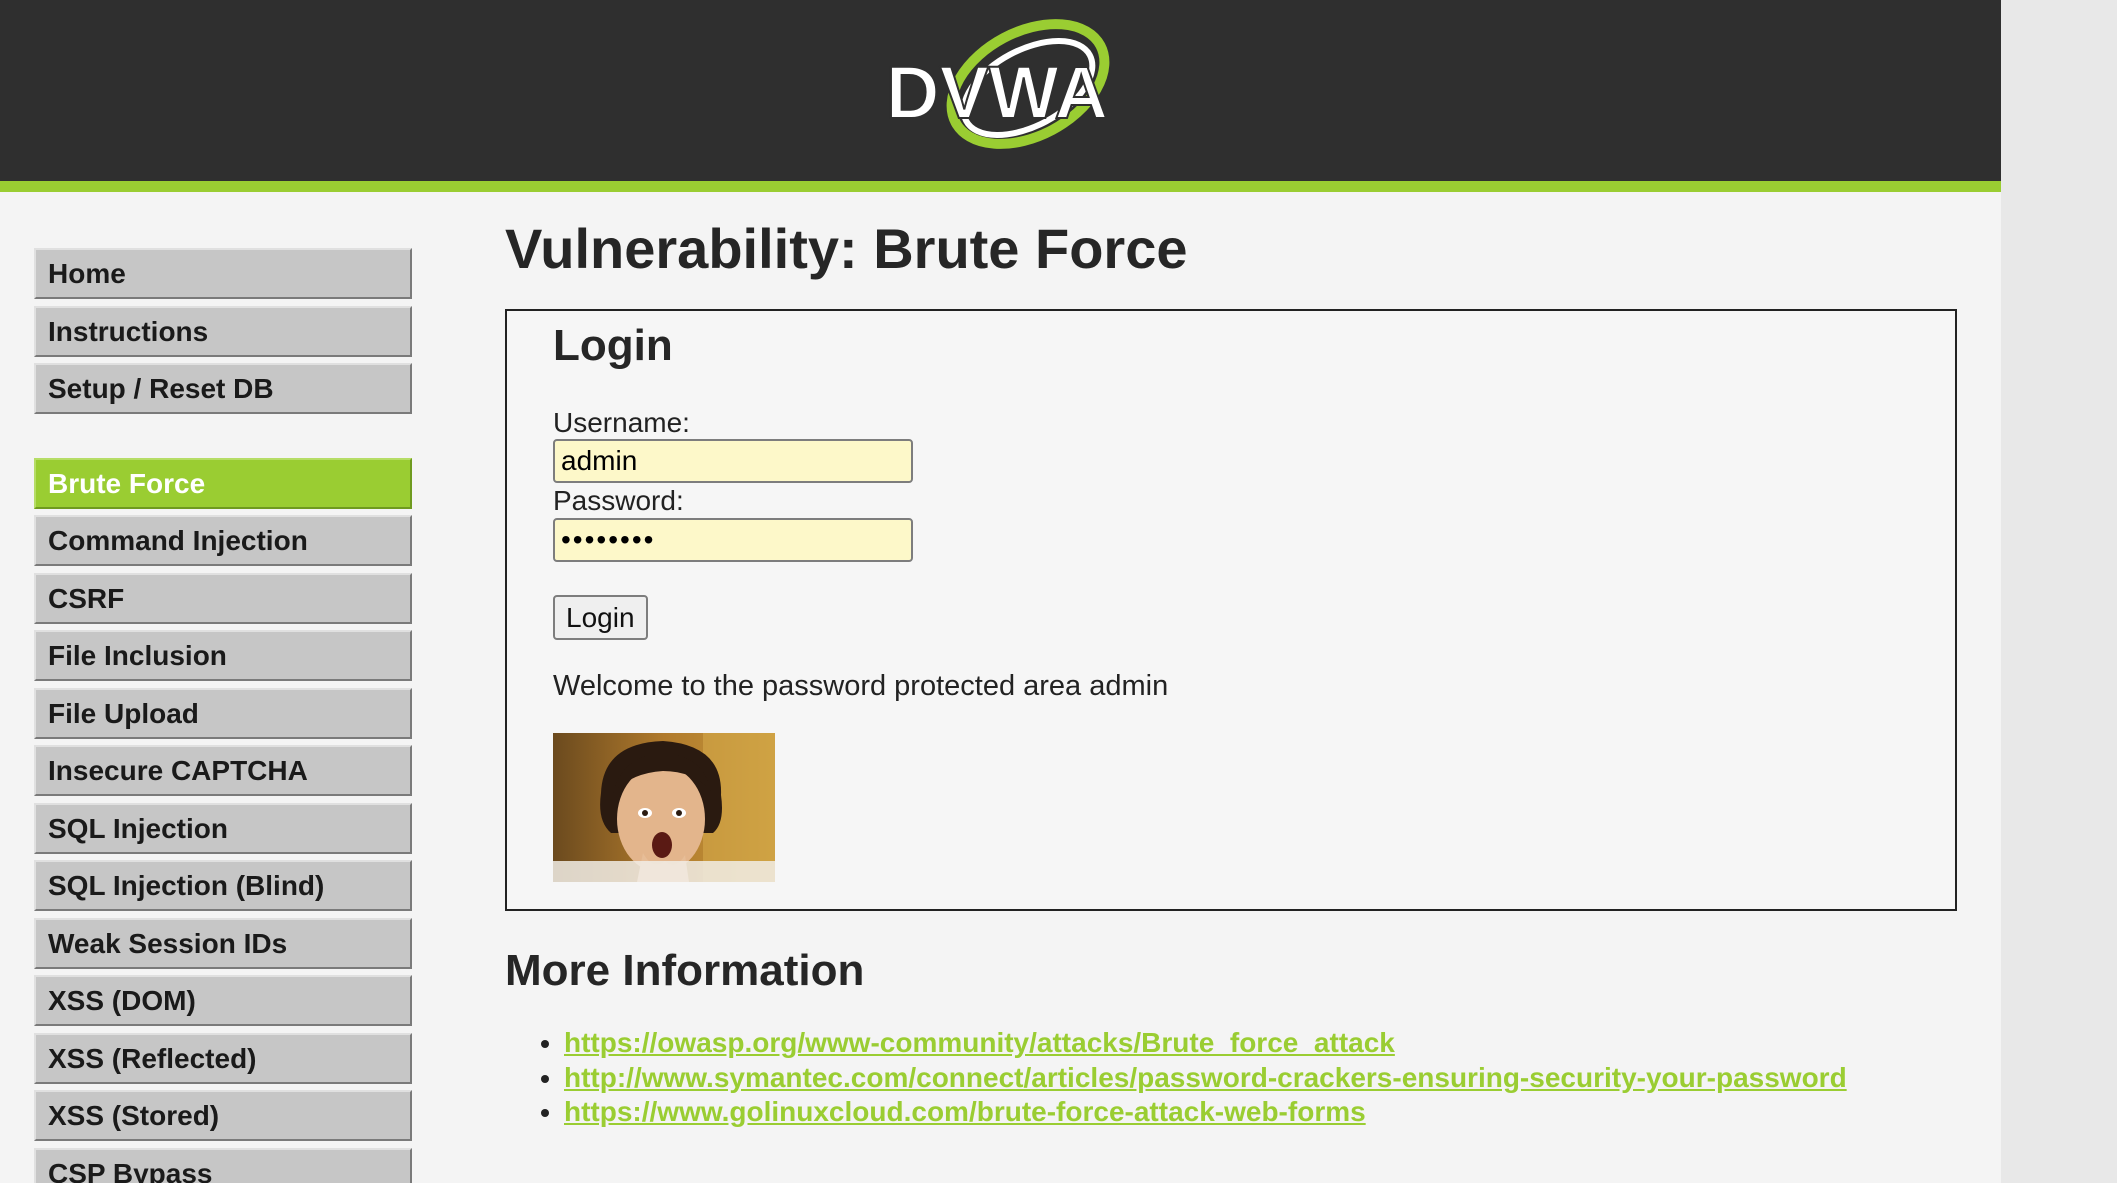 The height and width of the screenshot is (1183, 2117). Describe the element at coordinates (223, 273) in the screenshot. I see `sidebar-item-home: Home` at that location.